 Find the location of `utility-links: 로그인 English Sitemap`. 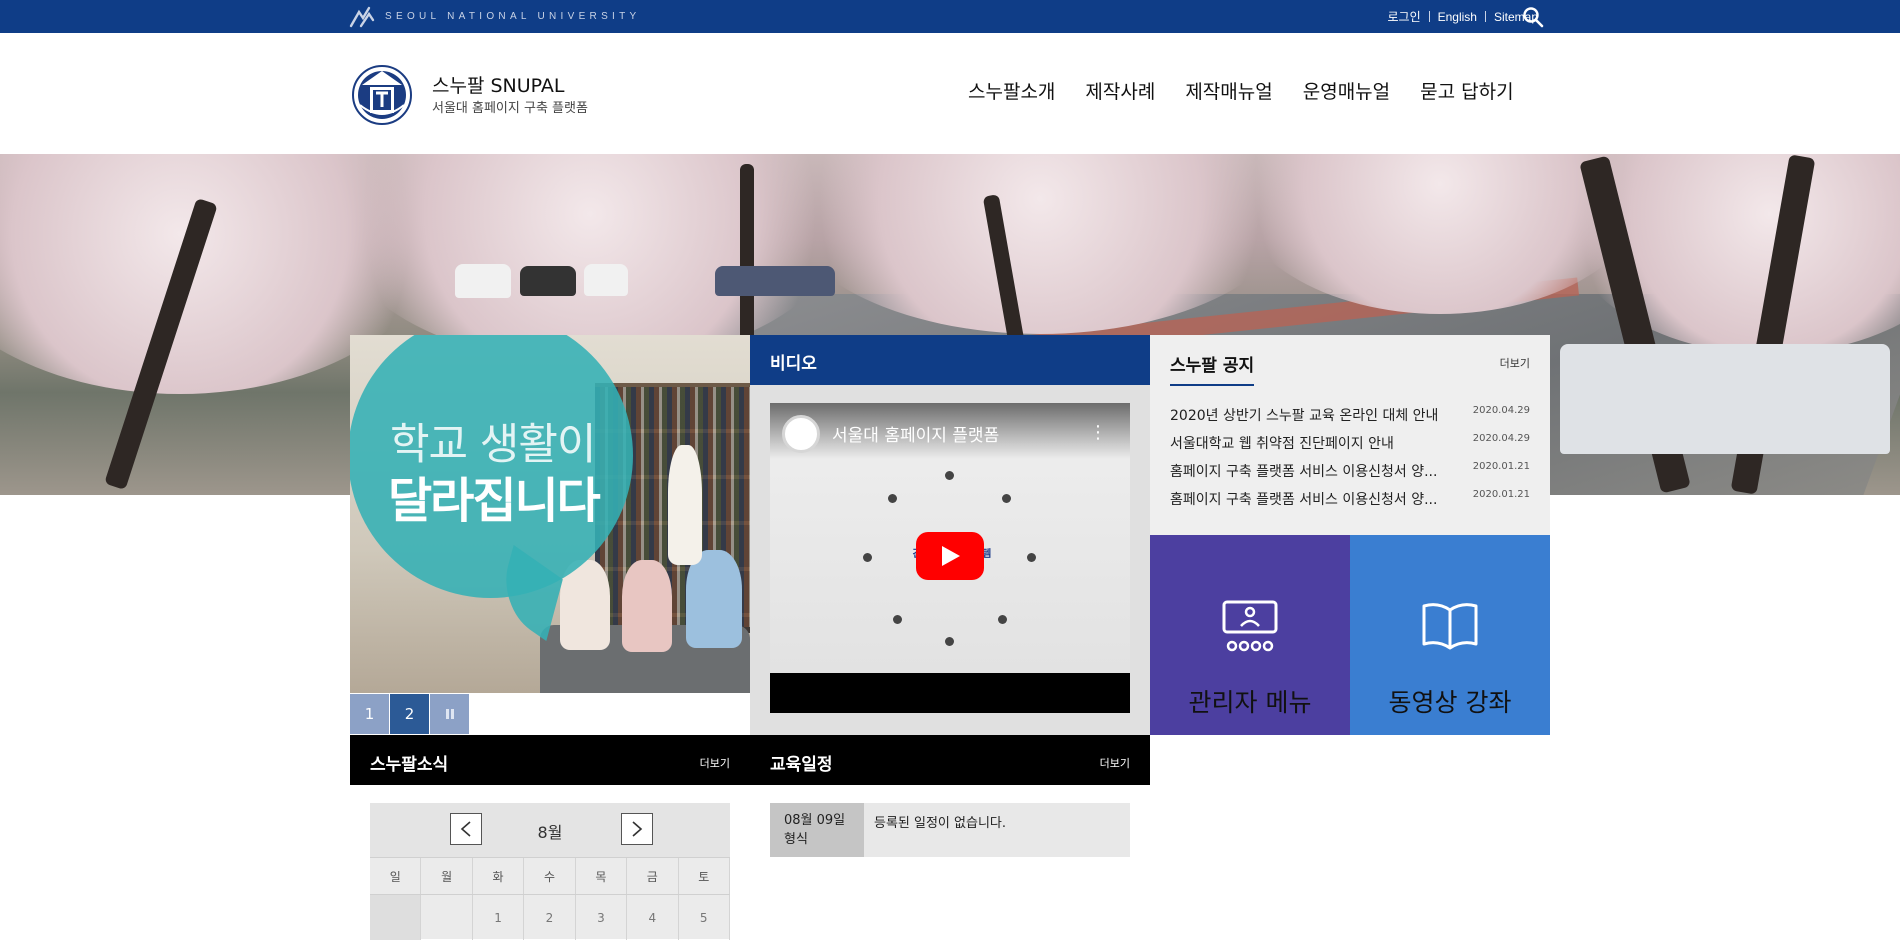

utility-links: 로그인 English Sitemap is located at coordinates (1462, 16).